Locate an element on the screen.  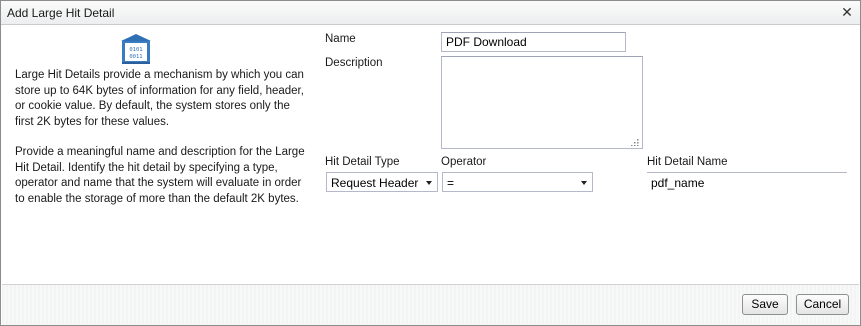
hit-detail-type-select: Request Header is located at coordinates (382, 182).